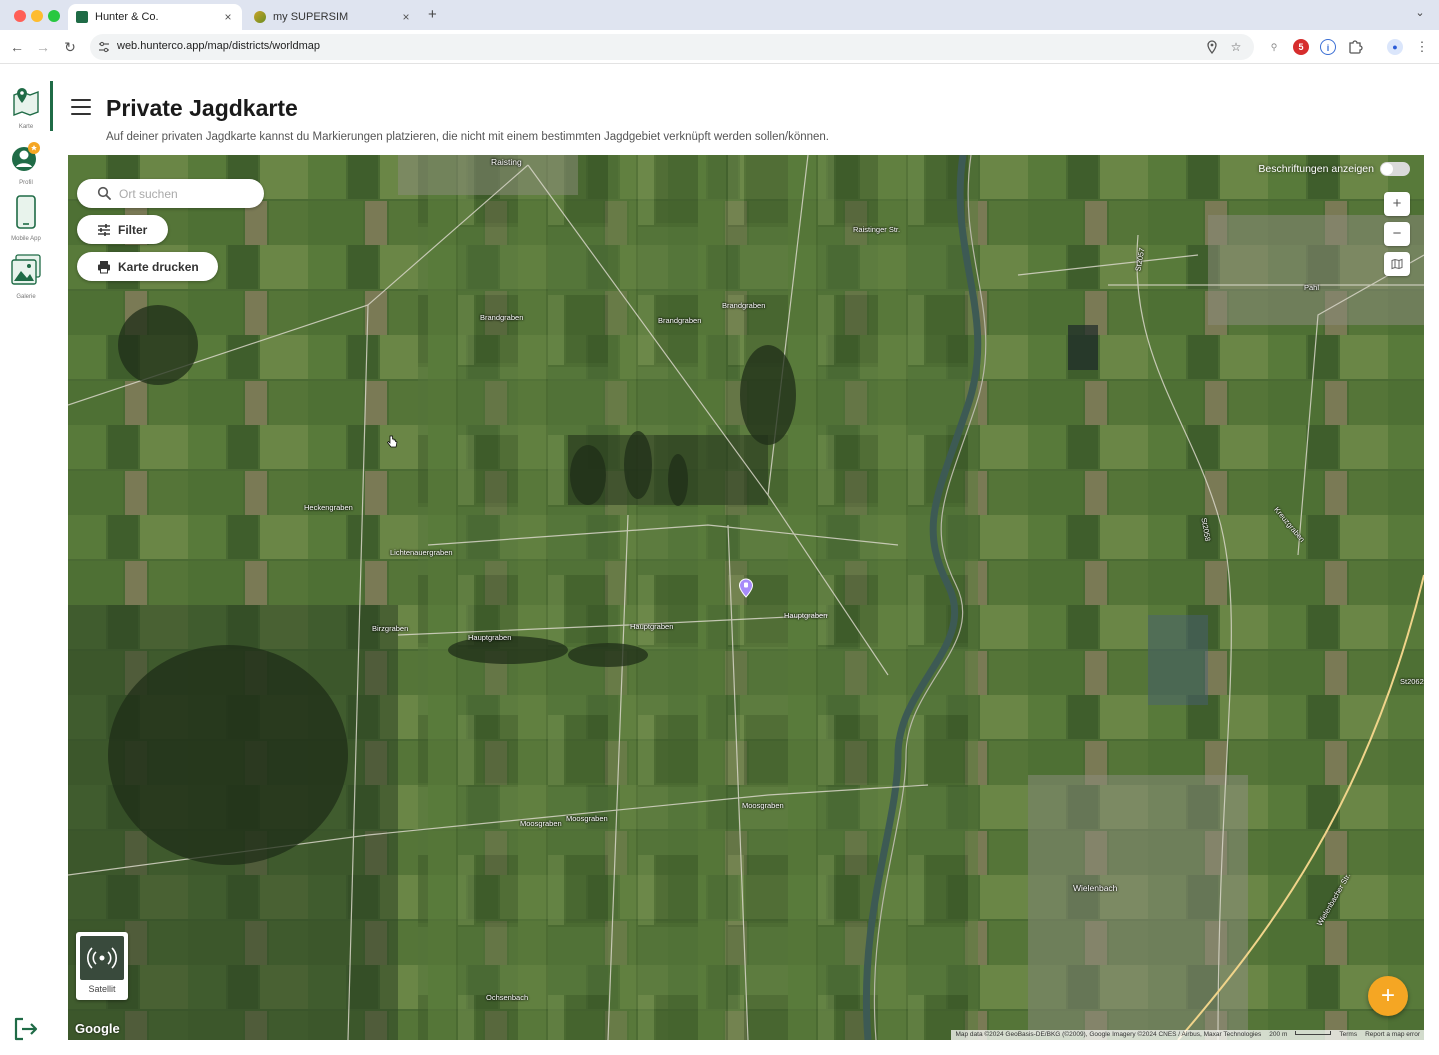  Describe the element at coordinates (432, 14) in the screenshot. I see `new-tab-button: +` at that location.